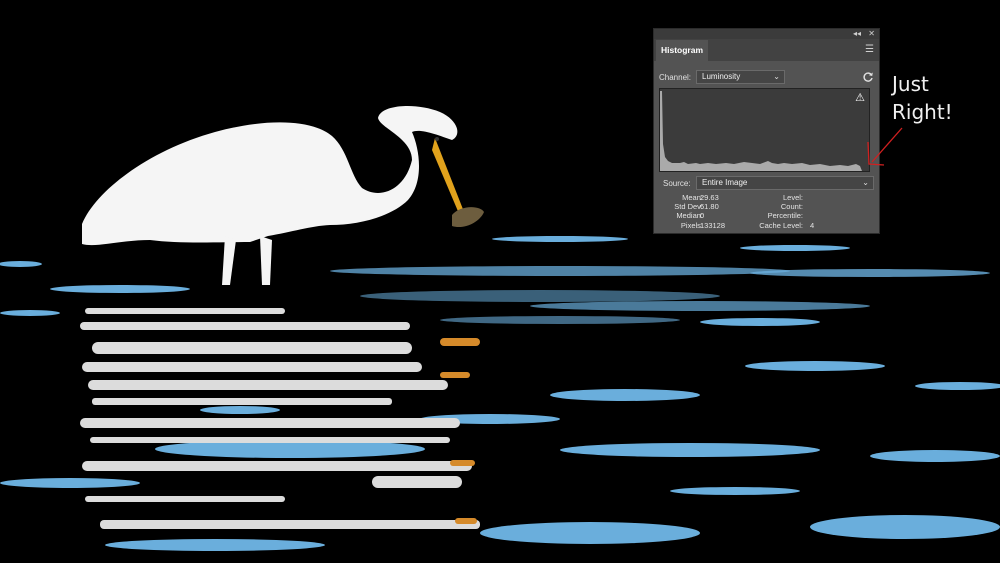 The height and width of the screenshot is (563, 1000). What do you see at coordinates (725, 182) in the screenshot?
I see `source-value: Entire Image` at bounding box center [725, 182].